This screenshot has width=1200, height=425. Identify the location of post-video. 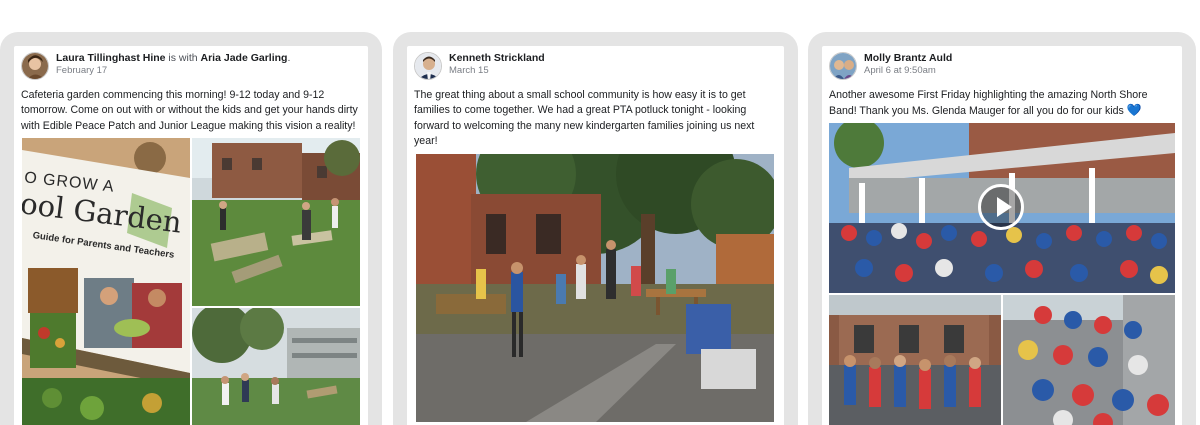
(1002, 208).